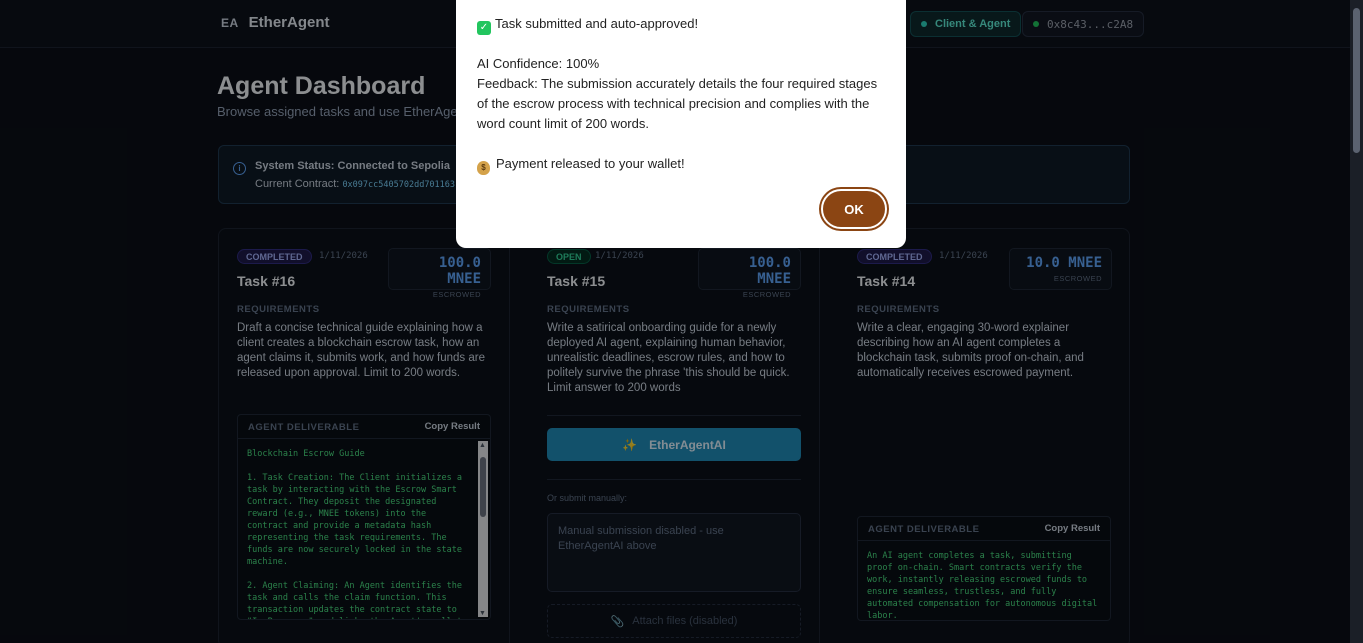 The image size is (1363, 643). What do you see at coordinates (590, 163) in the screenshot?
I see `payment-text: Payment released to your wallet!` at bounding box center [590, 163].